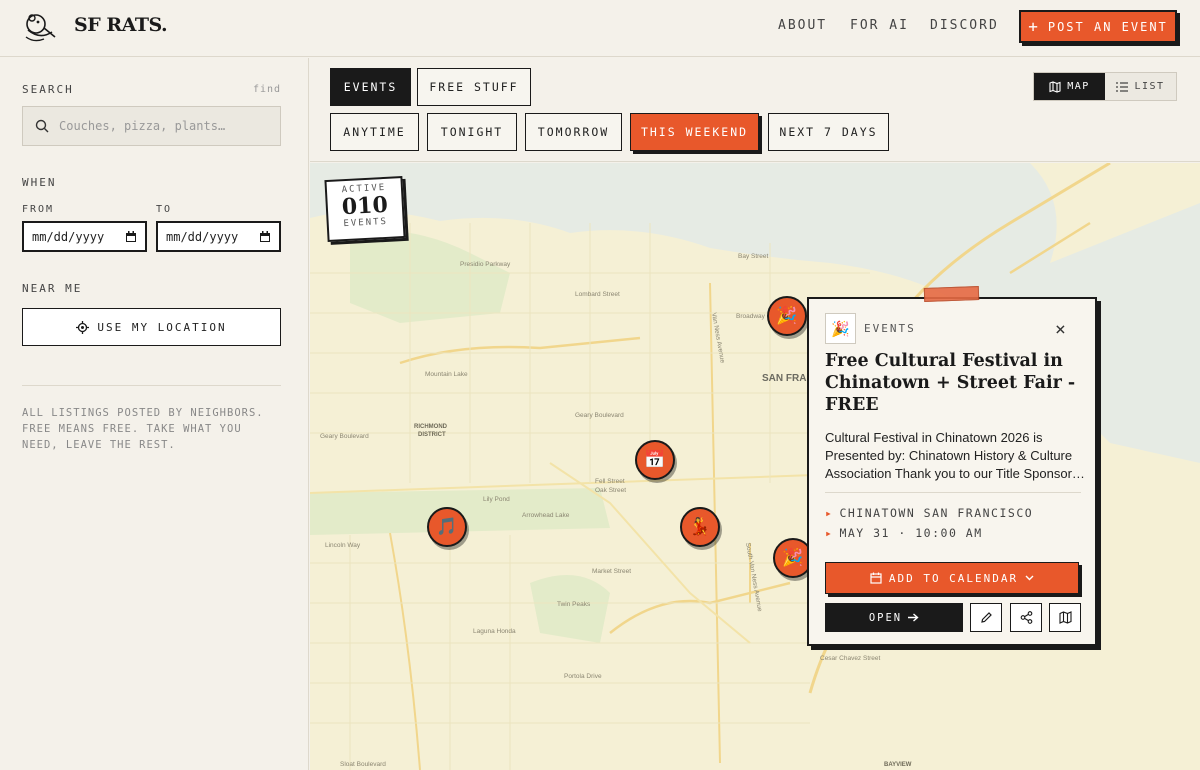 The image size is (1200, 770). Describe the element at coordinates (879, 25) in the screenshot. I see `nav-for-ai: FOR AI` at that location.